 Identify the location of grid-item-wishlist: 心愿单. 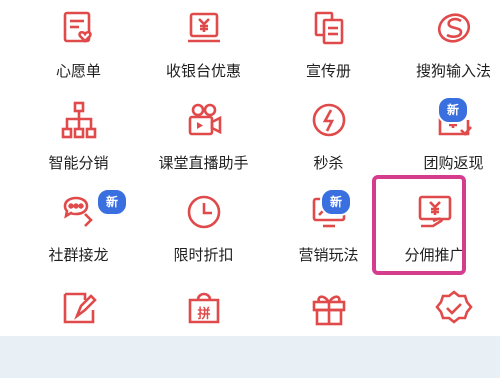
(78, 53).